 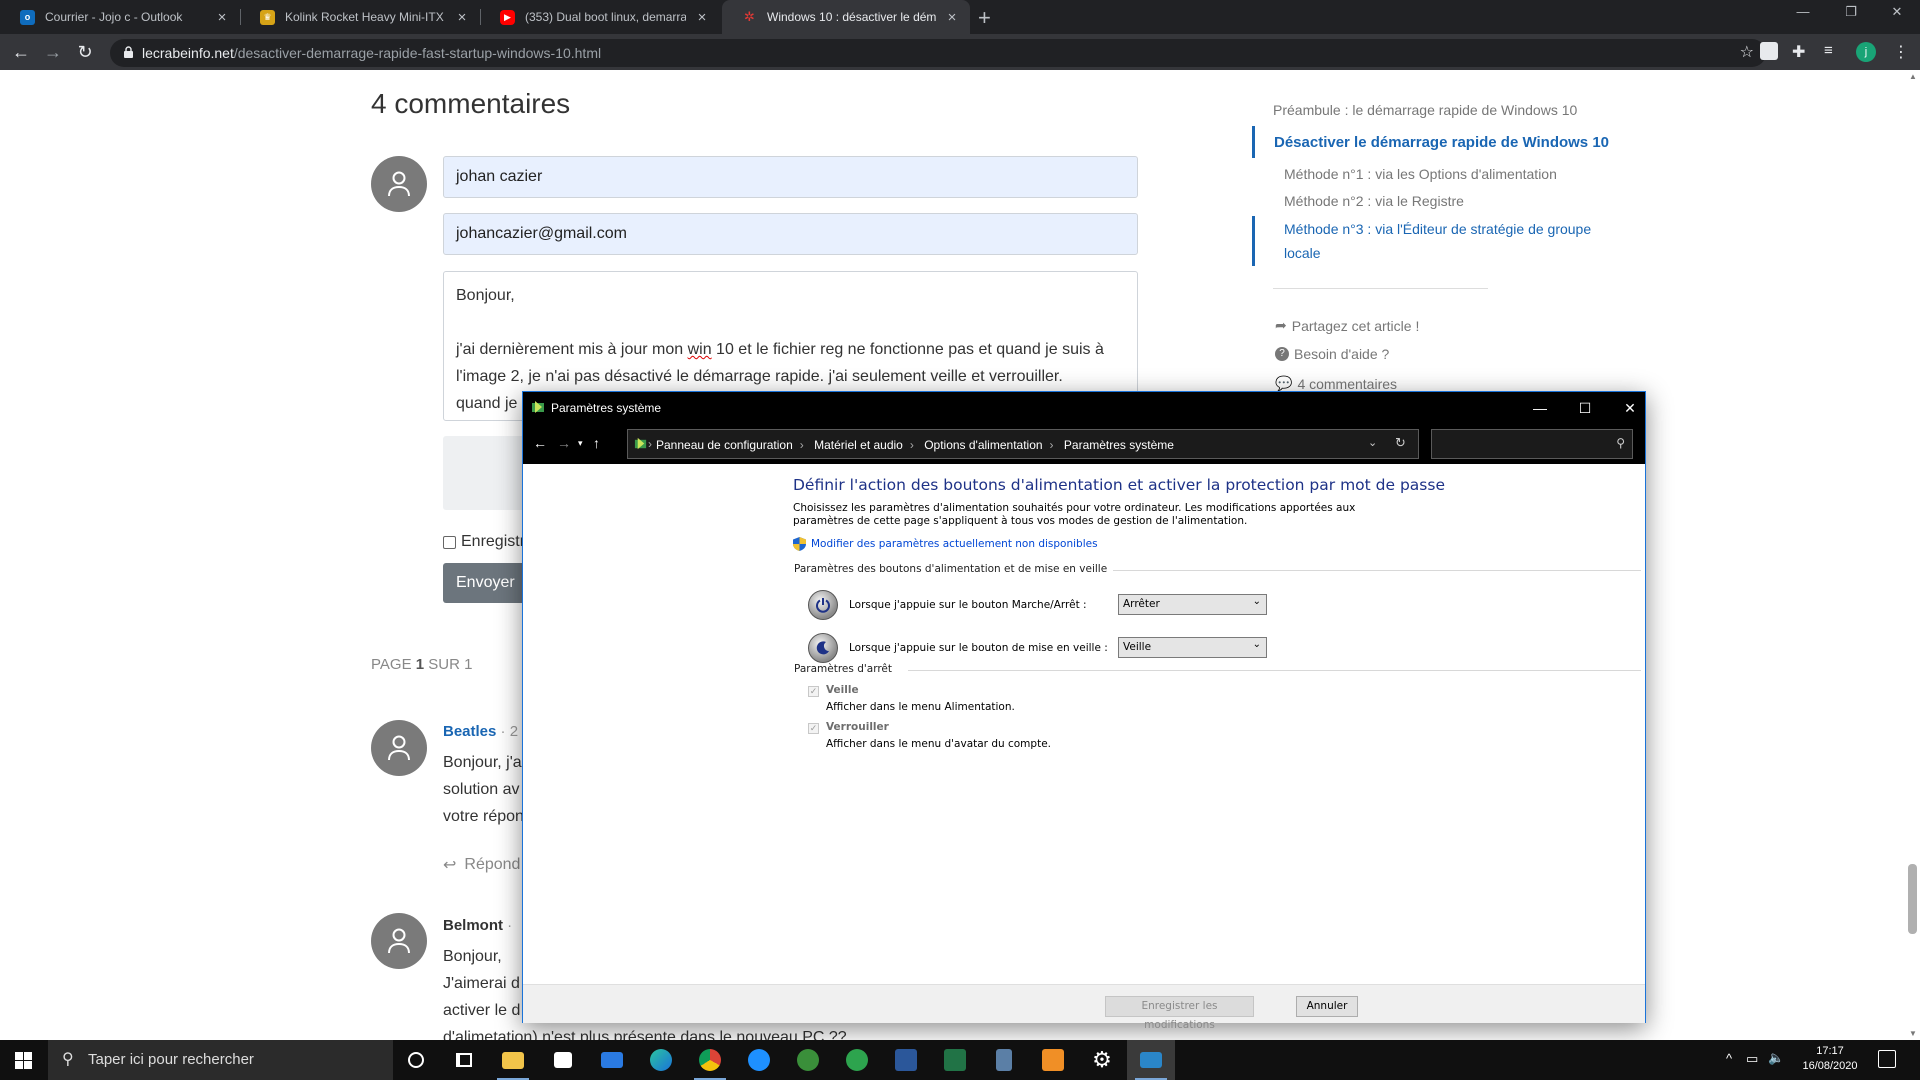 What do you see at coordinates (1752, 1059) in the screenshot?
I see `network-icon: ▭` at bounding box center [1752, 1059].